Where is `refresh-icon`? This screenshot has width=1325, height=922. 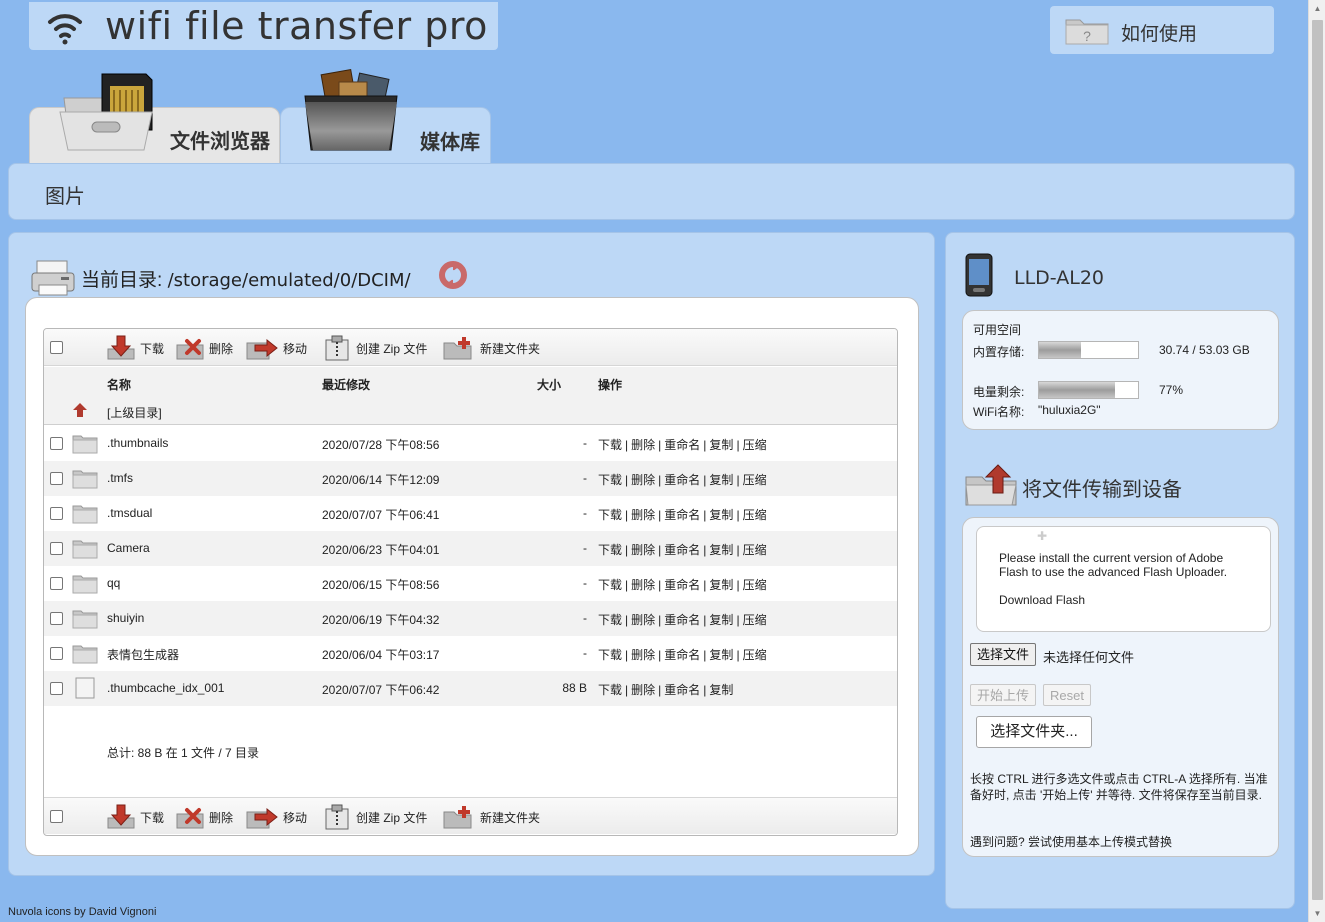 refresh-icon is located at coordinates (453, 275).